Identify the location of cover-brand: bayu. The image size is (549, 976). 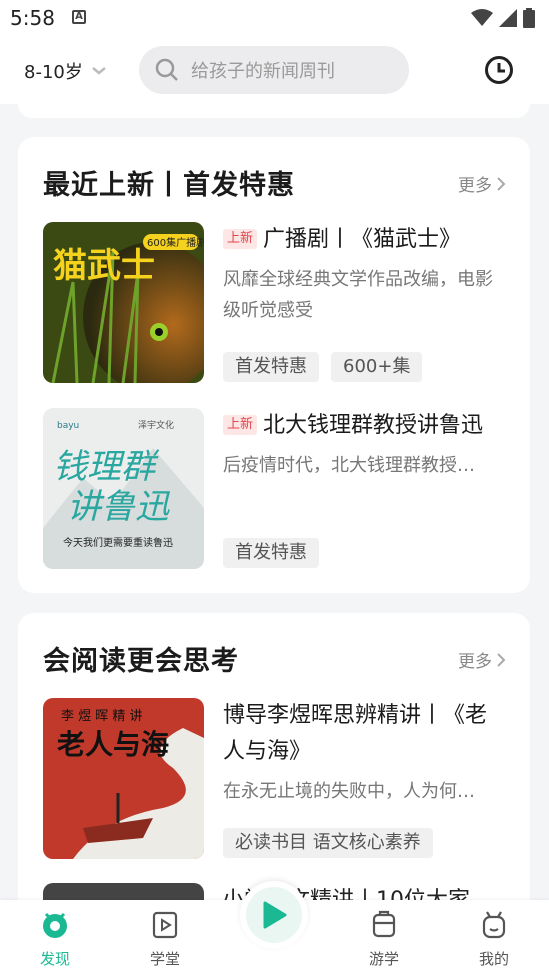
(68, 426).